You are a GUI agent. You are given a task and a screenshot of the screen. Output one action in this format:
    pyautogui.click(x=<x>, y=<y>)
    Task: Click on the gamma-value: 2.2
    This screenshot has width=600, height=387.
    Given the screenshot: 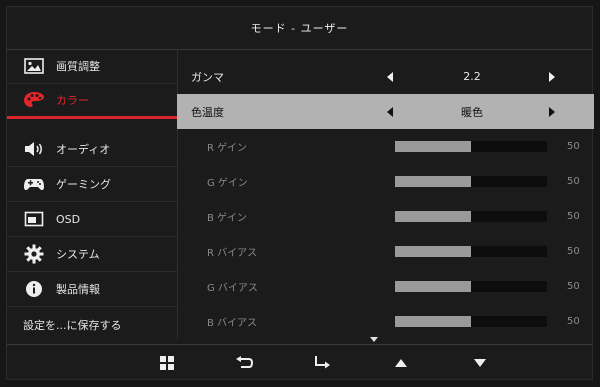 What is the action you would take?
    pyautogui.click(x=472, y=76)
    